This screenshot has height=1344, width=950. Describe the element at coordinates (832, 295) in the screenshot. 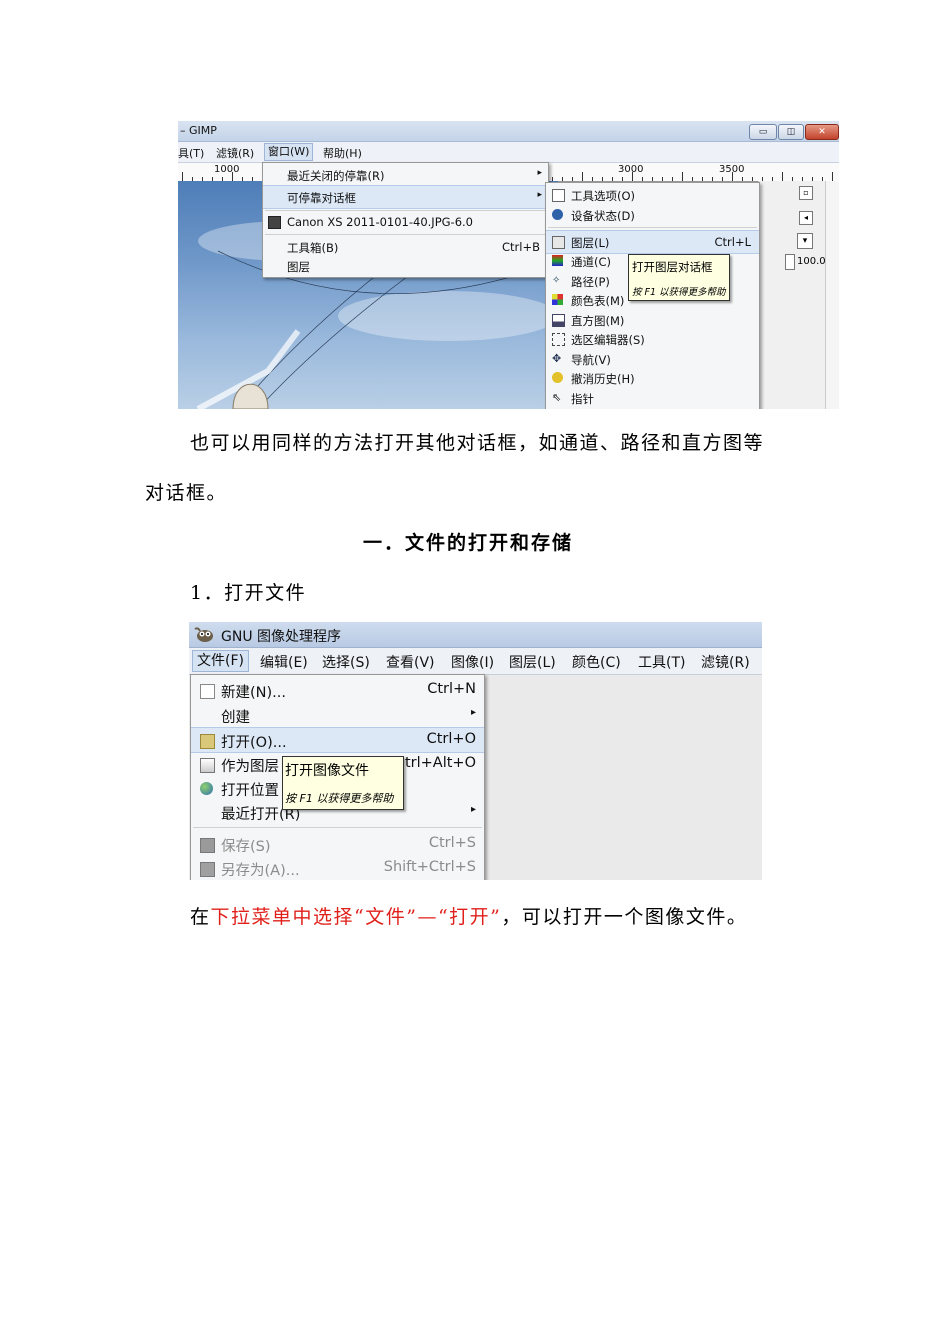

I see `scrollbar` at that location.